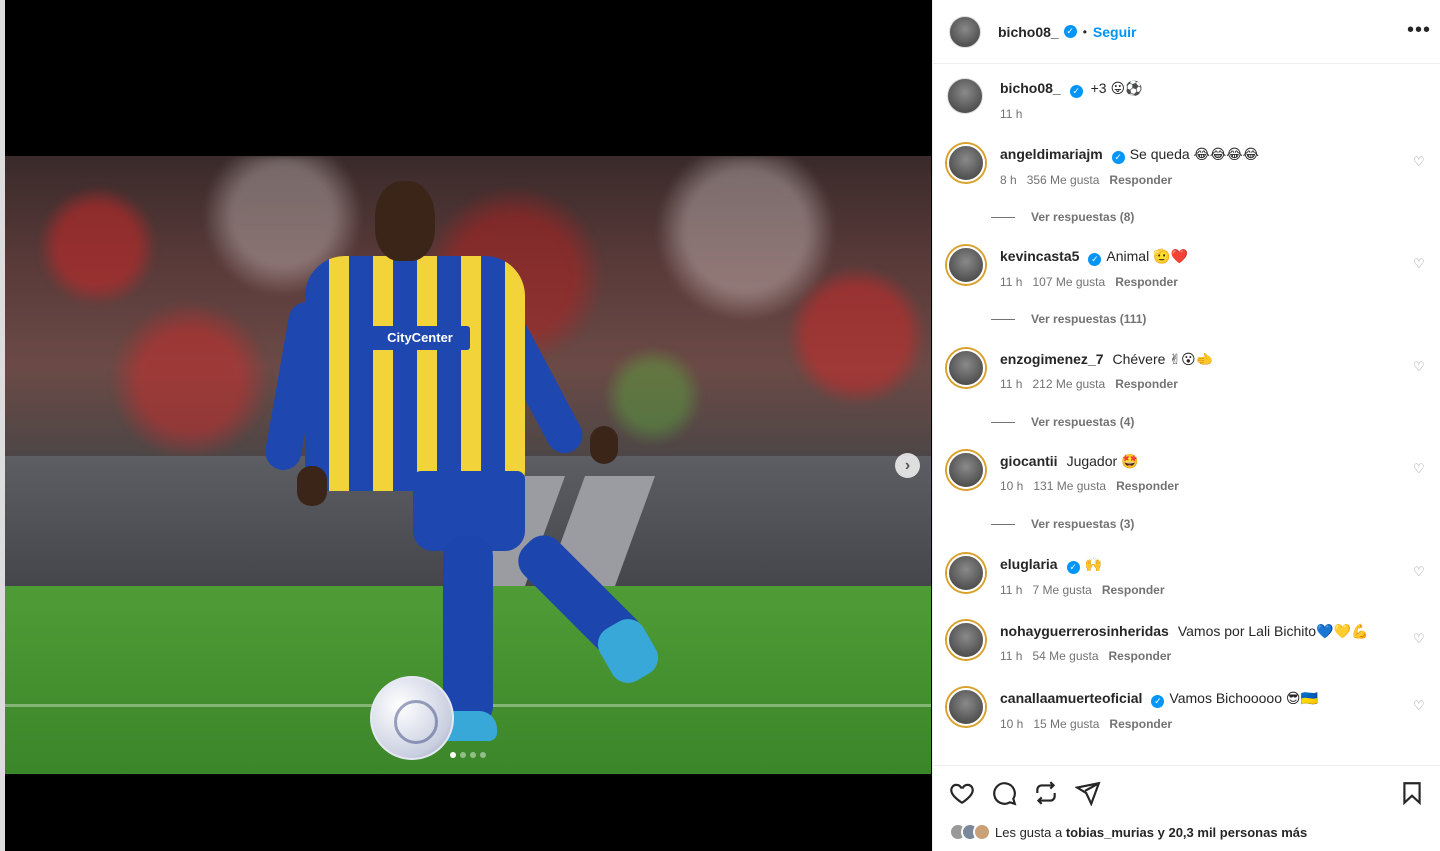  What do you see at coordinates (1233, 832) in the screenshot?
I see `likes-suffix: y 20,3 mil personas más` at bounding box center [1233, 832].